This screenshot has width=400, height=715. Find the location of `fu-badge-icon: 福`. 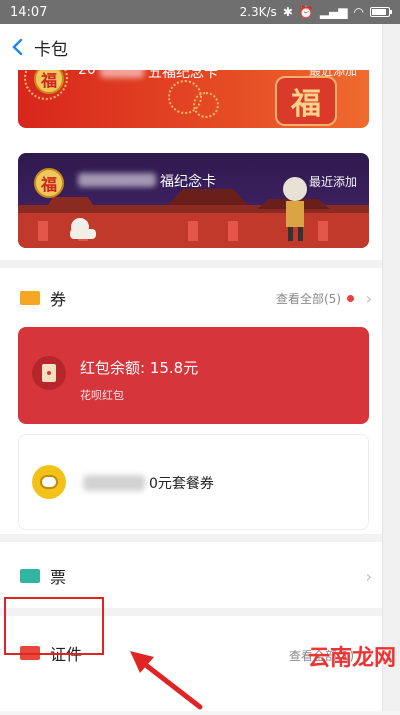

fu-badge-icon: 福 is located at coordinates (49, 183).